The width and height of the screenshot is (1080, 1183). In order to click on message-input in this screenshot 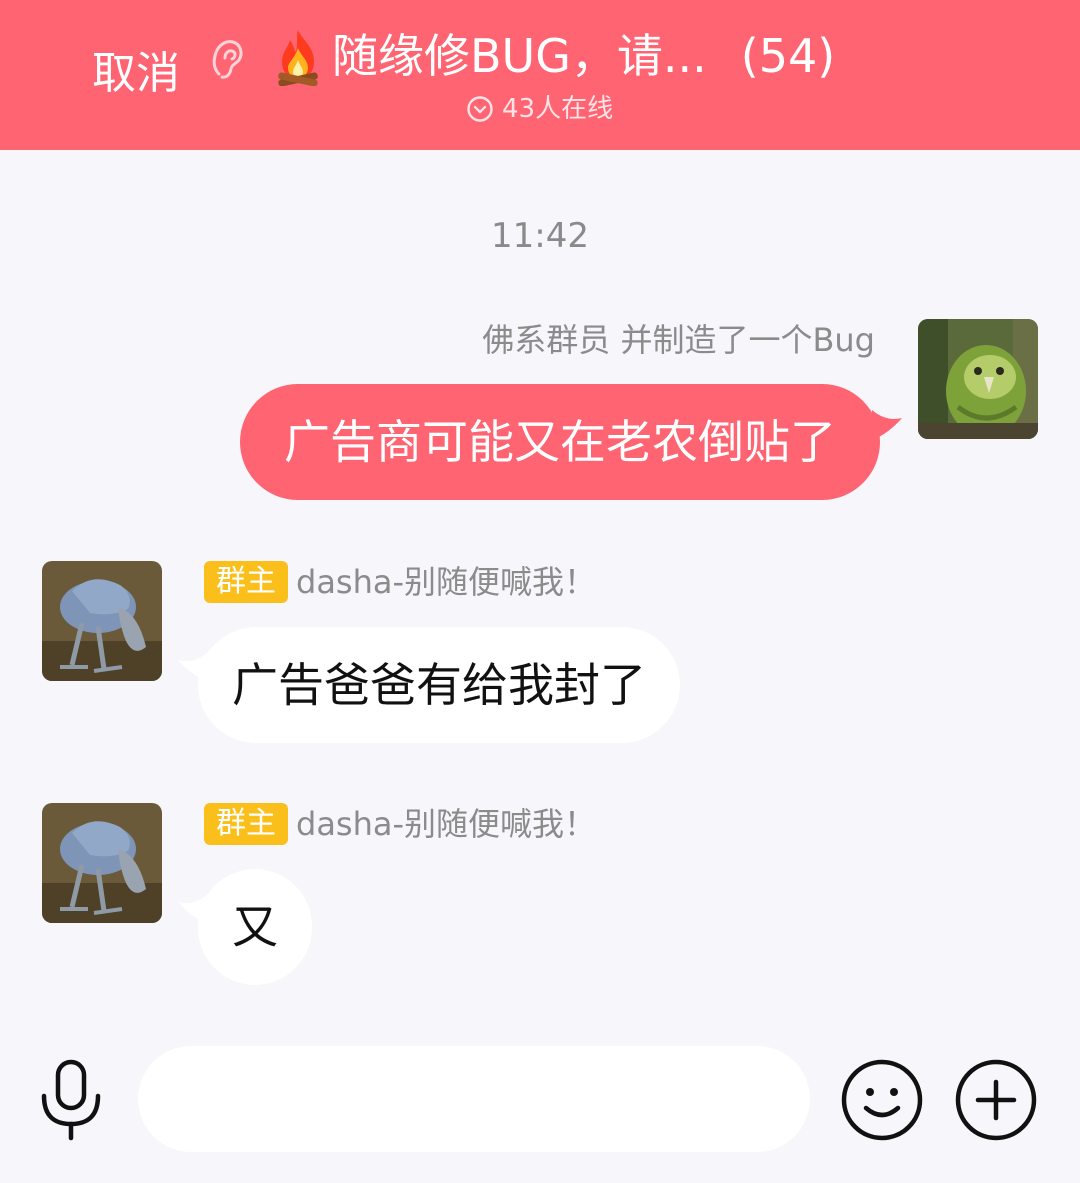, I will do `click(474, 1099)`.